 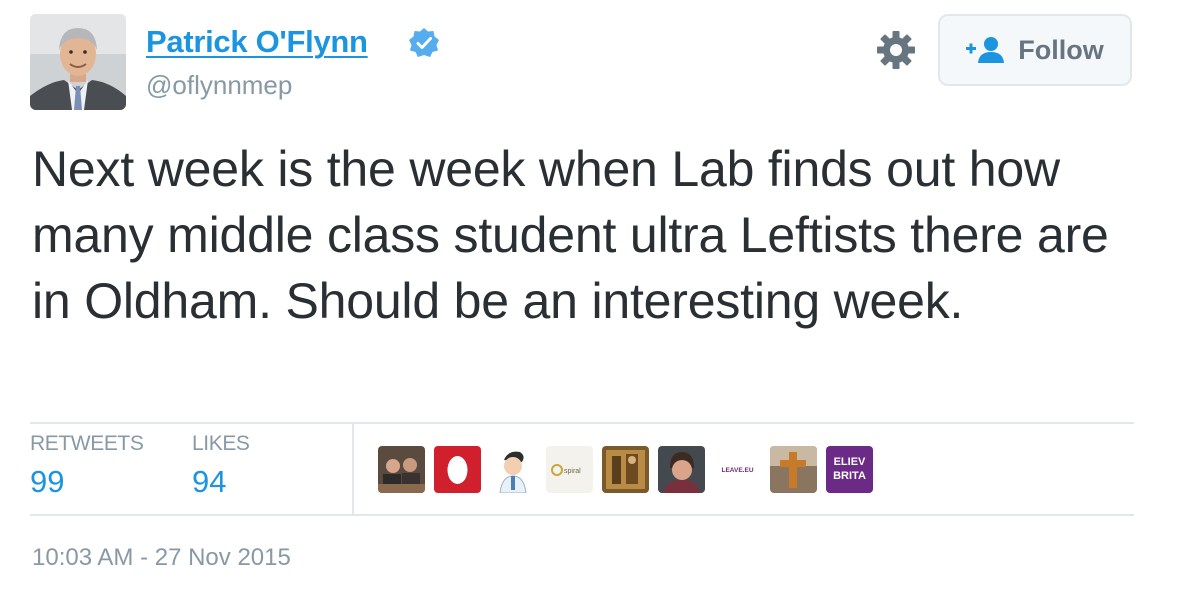 I want to click on liker-logo-text: BRITA, so click(x=849, y=476).